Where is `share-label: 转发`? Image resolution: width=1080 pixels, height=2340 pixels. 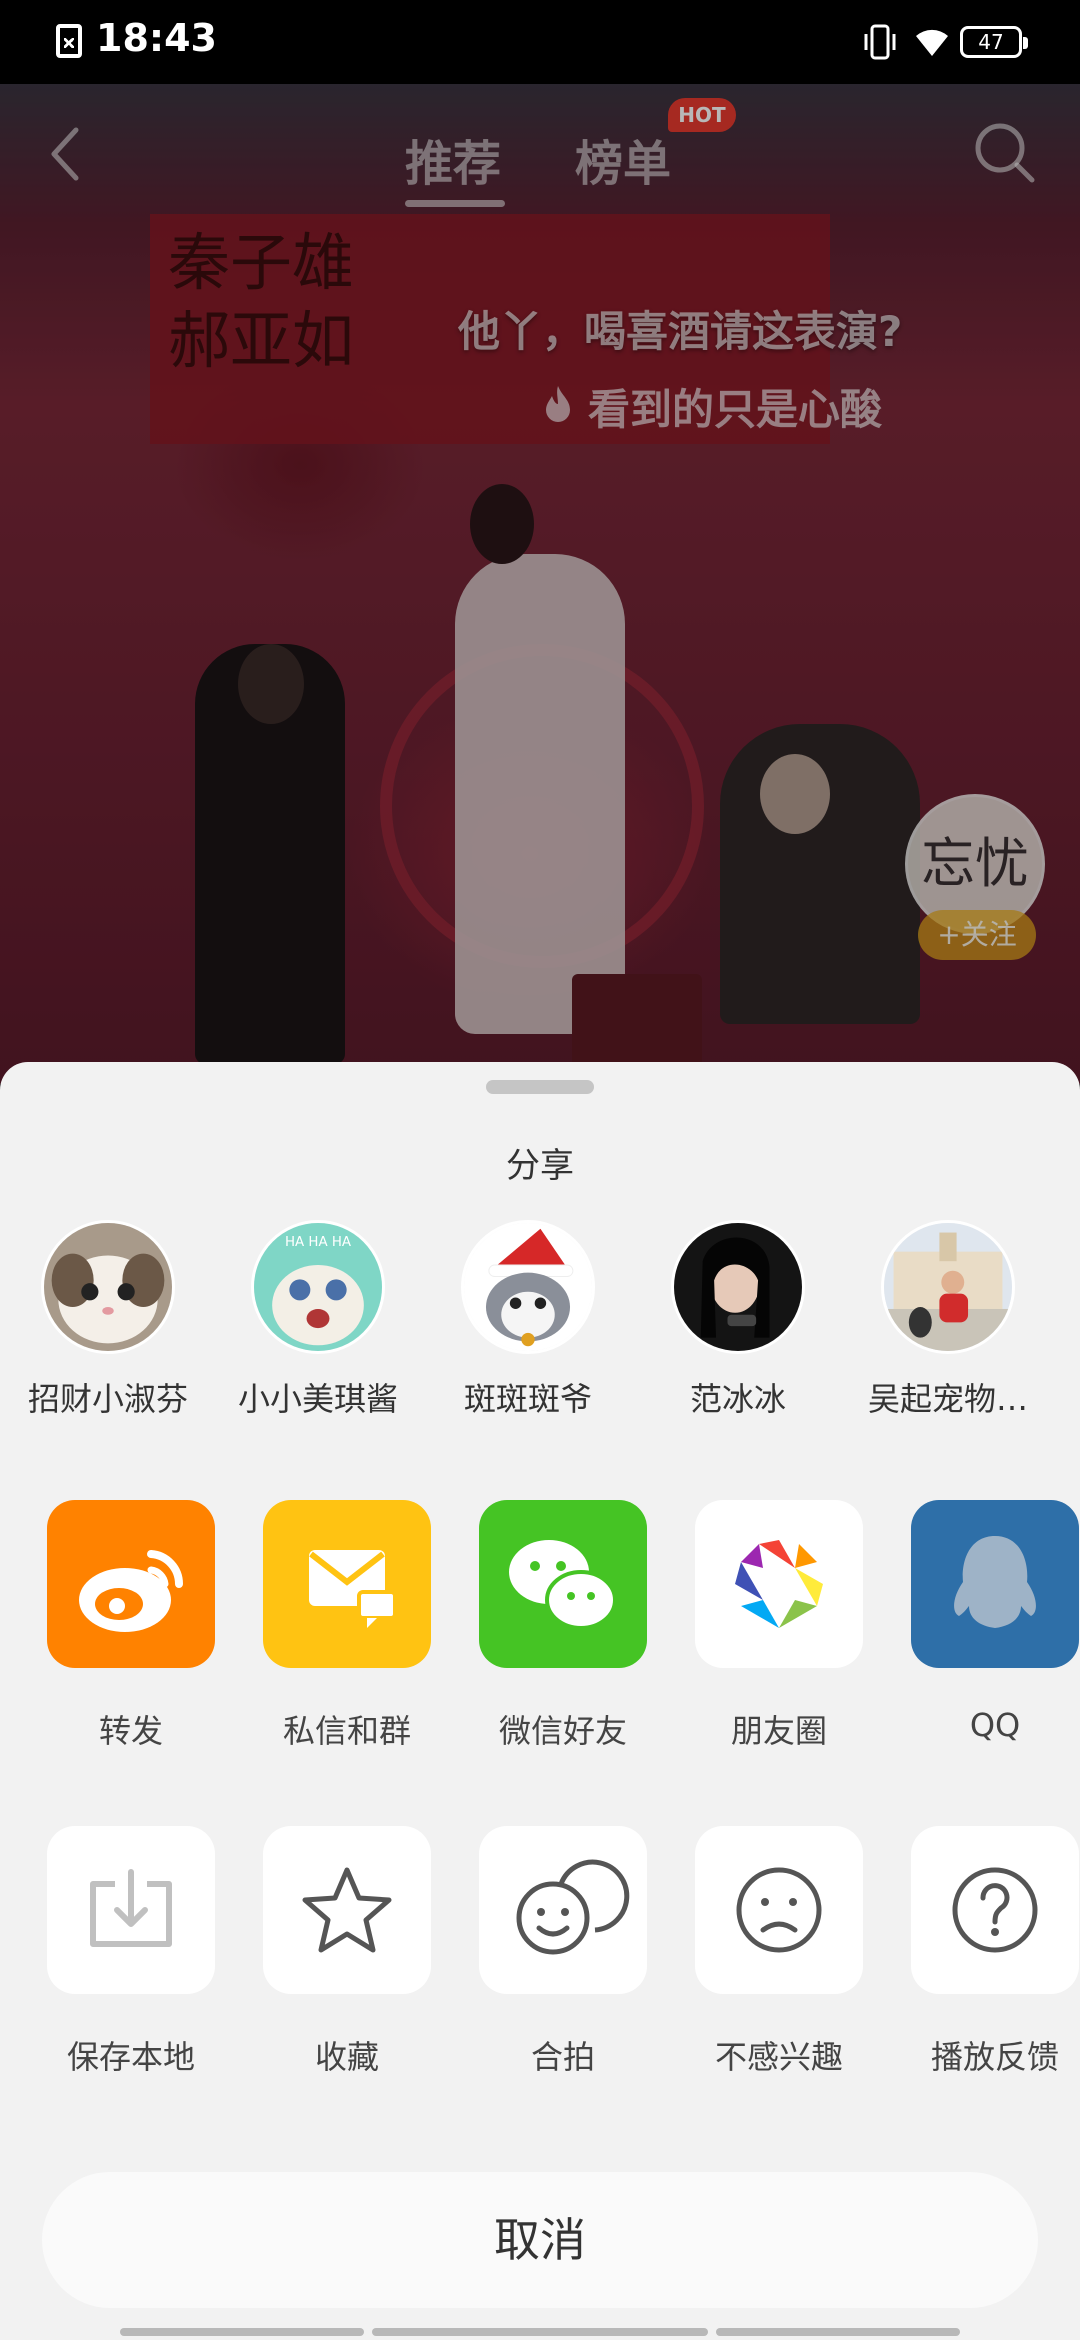
share-label: 转发 is located at coordinates (130, 1731).